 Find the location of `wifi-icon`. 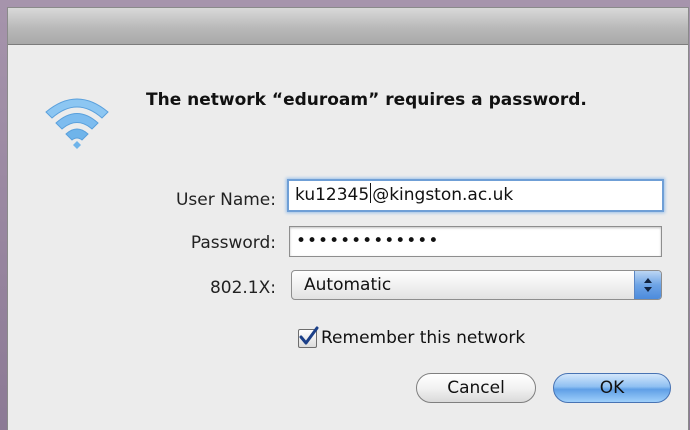

wifi-icon is located at coordinates (77, 123).